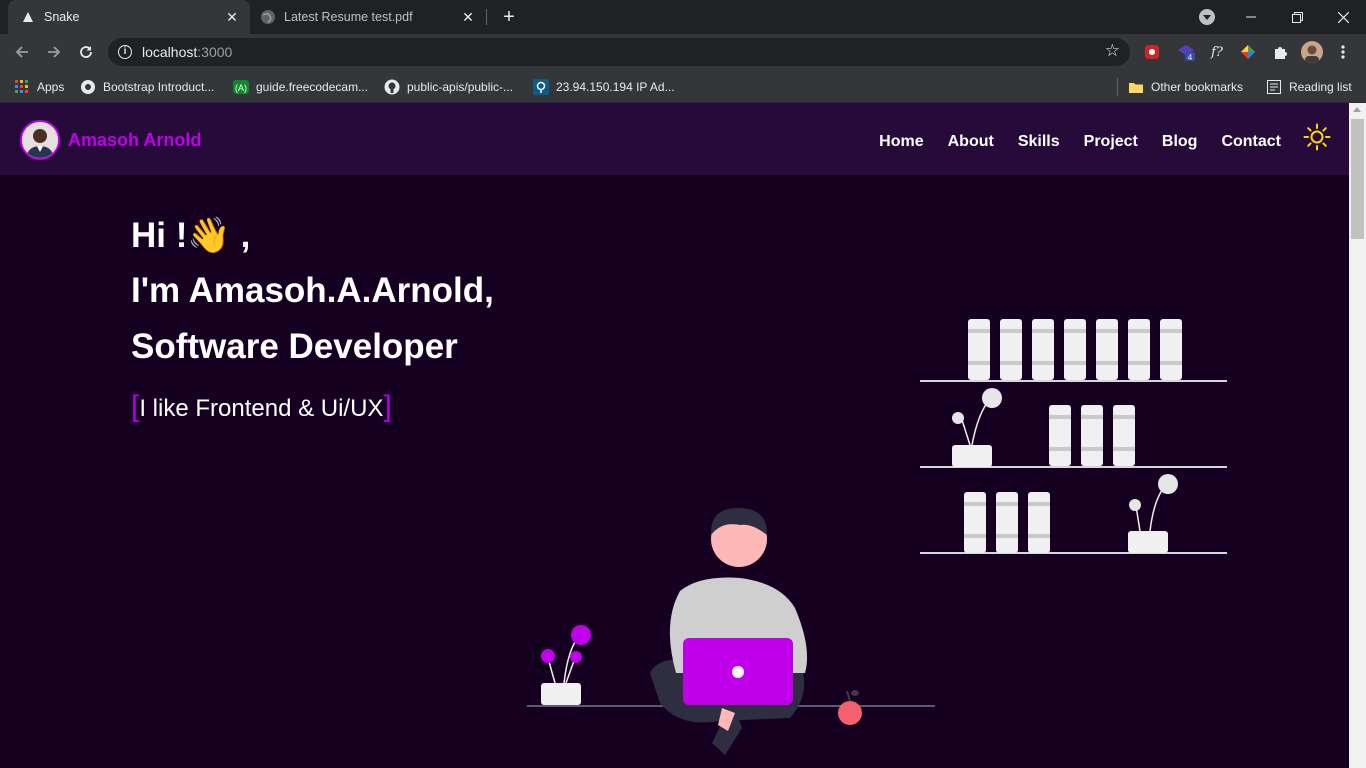 This screenshot has height=768, width=1366. What do you see at coordinates (1190, 57) in the screenshot?
I see `svg-text: 4` at bounding box center [1190, 57].